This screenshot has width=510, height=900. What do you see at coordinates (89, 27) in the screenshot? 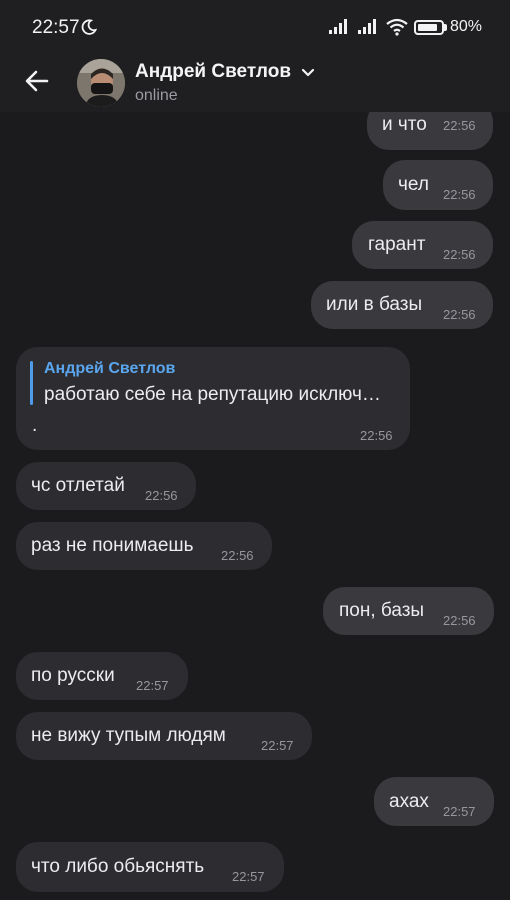
I see `moon-icon` at bounding box center [89, 27].